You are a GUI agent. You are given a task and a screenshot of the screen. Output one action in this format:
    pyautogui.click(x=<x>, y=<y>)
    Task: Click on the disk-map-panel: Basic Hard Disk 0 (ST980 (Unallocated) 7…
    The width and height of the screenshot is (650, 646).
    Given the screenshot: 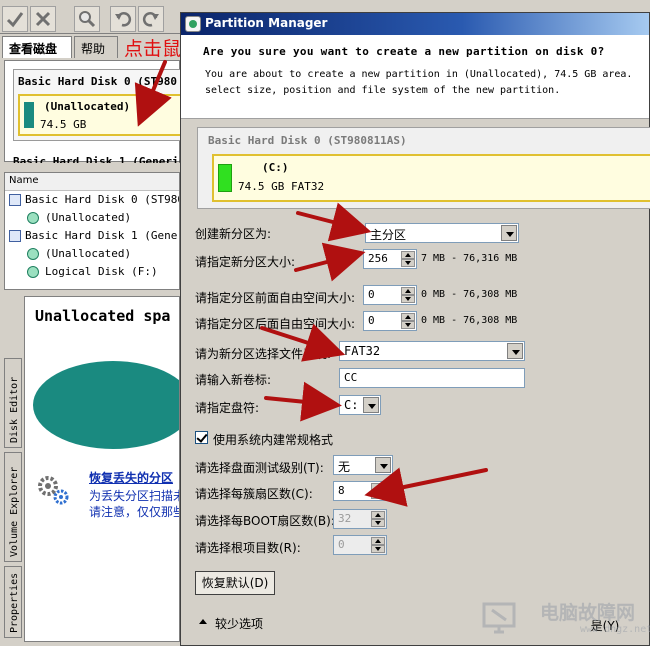 What is the action you would take?
    pyautogui.click(x=98, y=111)
    